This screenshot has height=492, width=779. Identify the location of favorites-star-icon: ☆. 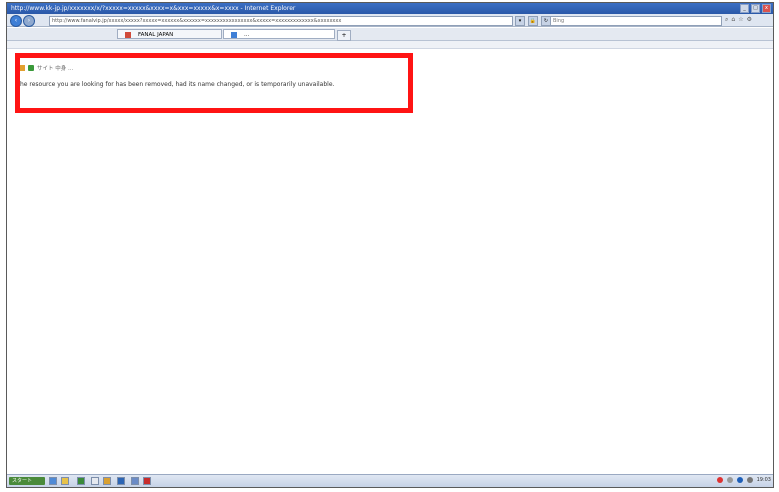
(740, 20).